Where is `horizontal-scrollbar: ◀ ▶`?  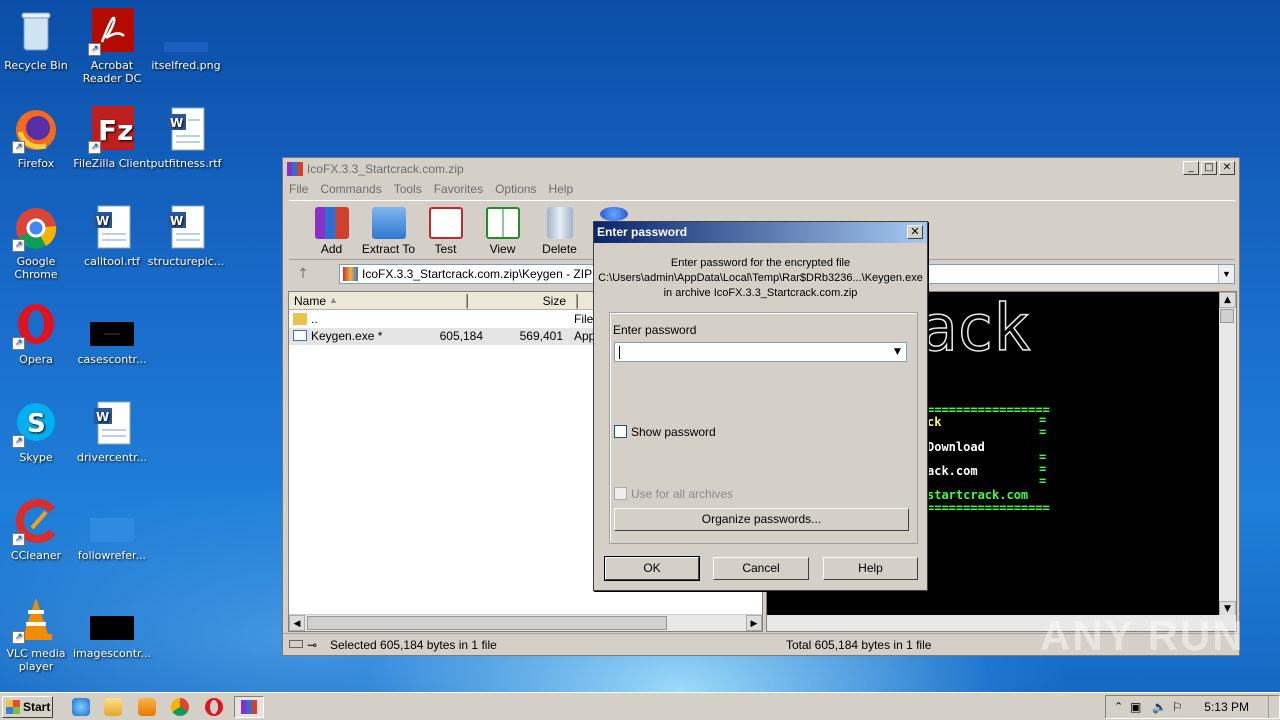
horizontal-scrollbar: ◀ ▶ is located at coordinates (525, 622).